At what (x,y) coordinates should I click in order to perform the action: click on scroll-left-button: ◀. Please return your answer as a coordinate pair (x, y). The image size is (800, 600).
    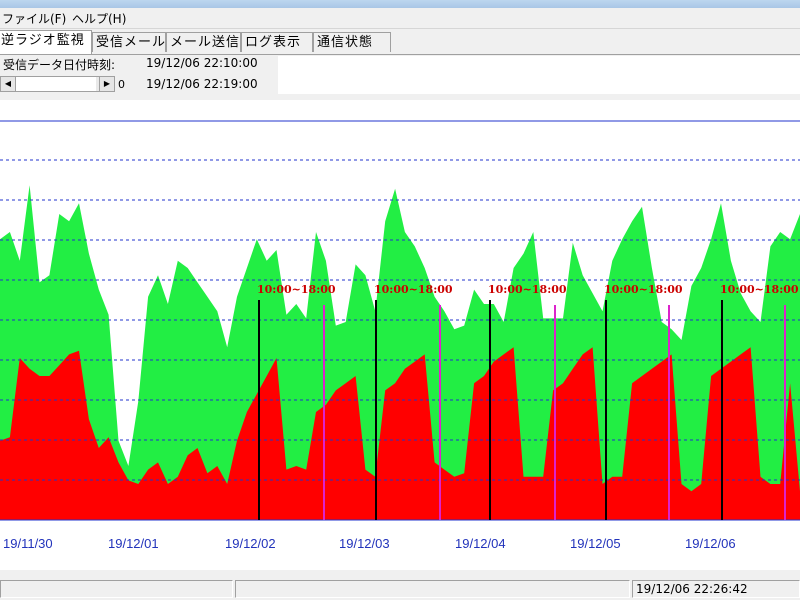
    Looking at the image, I should click on (8, 84).